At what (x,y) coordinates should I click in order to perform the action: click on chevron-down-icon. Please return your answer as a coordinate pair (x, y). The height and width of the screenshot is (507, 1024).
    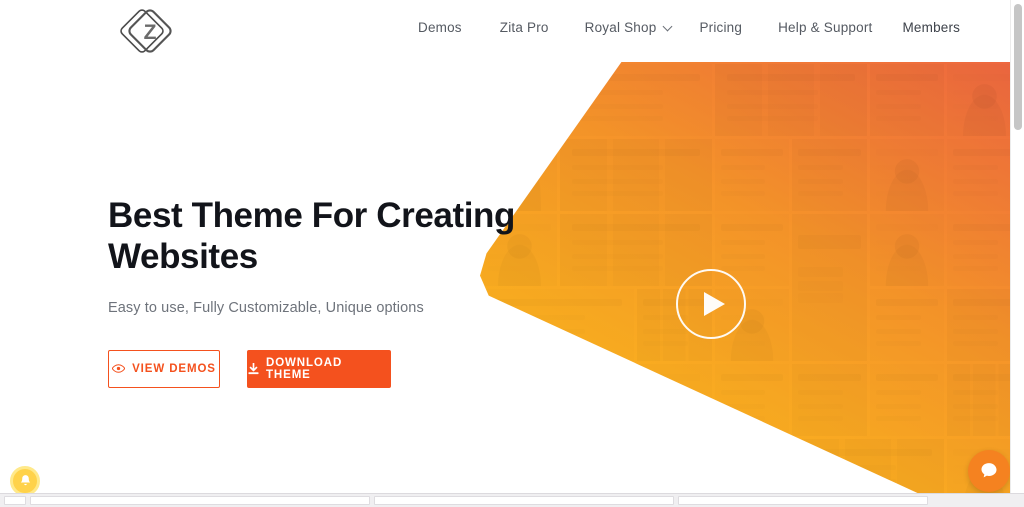
    Looking at the image, I should click on (668, 27).